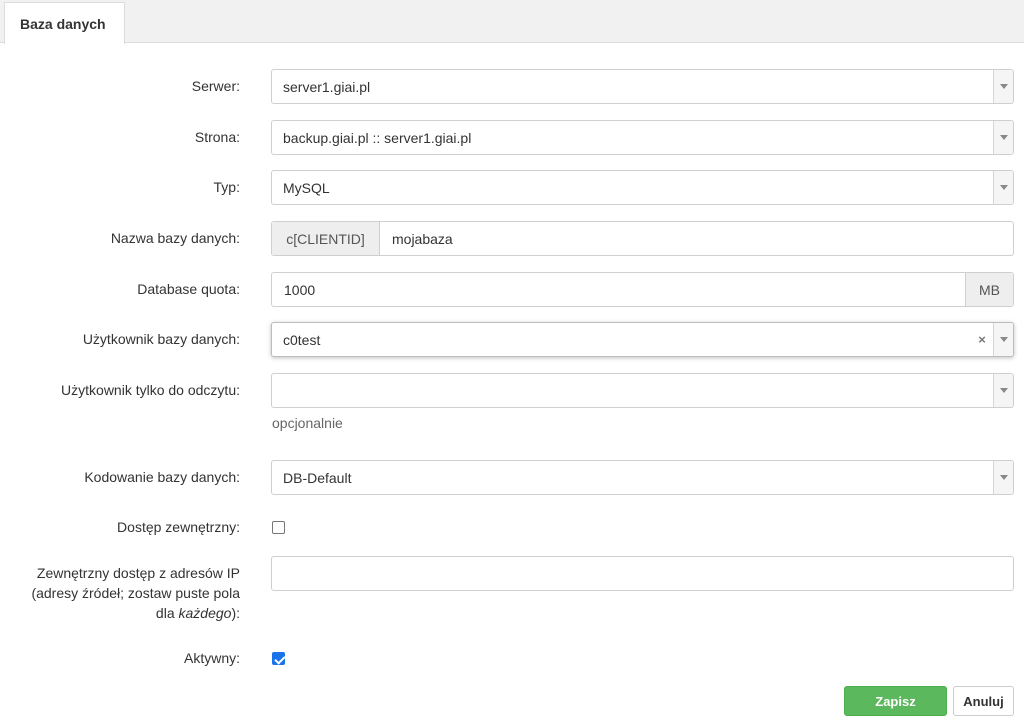  Describe the element at coordinates (138, 573) in the screenshot. I see `remote-ips-label-line1: Zewnętrzny dostęp z adresów IP` at that location.